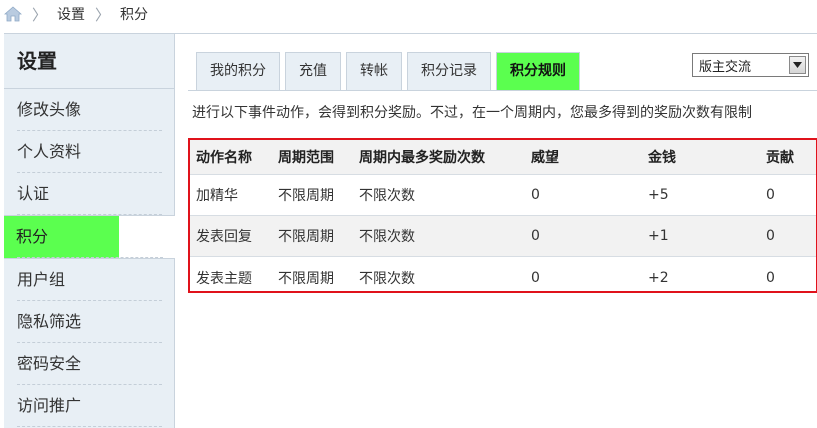 This screenshot has height=428, width=817. Describe the element at coordinates (503, 277) in the screenshot. I see `table-row: 发表主题 不限周期 不限次数 0 +2 0` at that location.